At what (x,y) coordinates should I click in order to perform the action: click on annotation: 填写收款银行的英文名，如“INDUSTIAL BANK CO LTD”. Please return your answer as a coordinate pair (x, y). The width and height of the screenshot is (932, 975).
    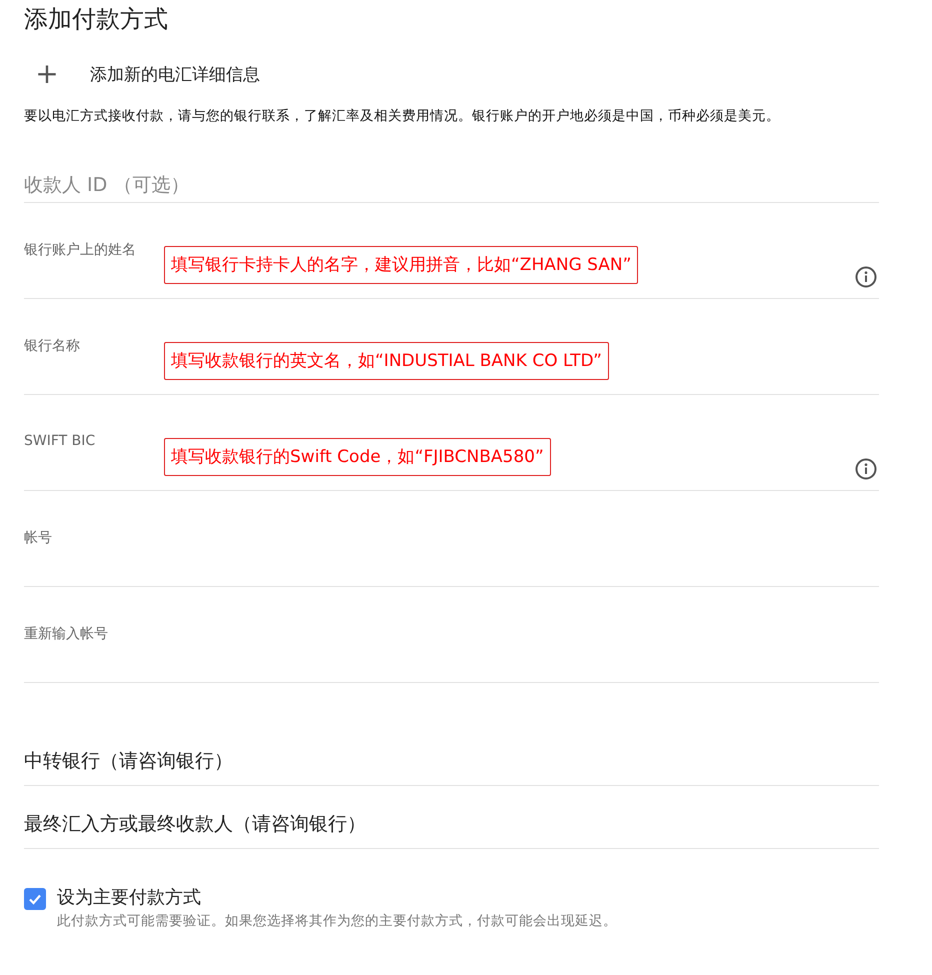
    Looking at the image, I should click on (386, 361).